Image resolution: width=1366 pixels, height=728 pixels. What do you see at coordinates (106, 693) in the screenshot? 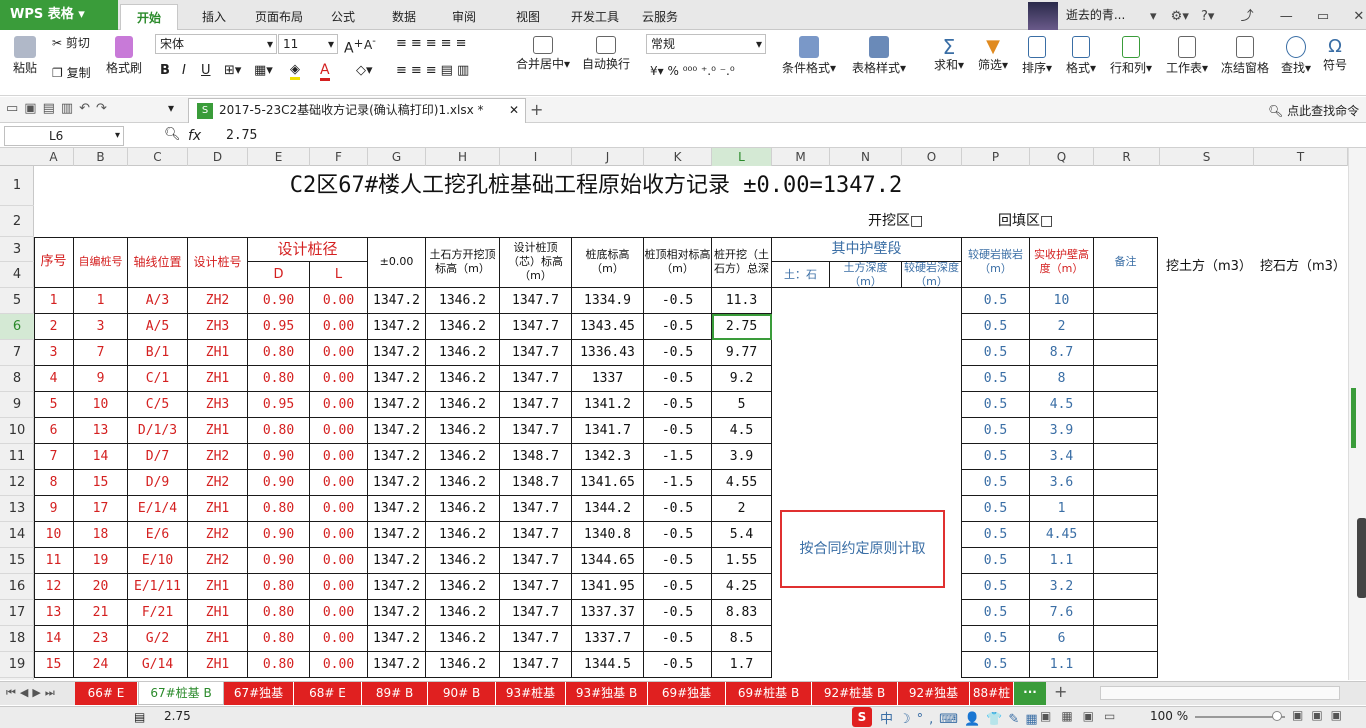
I see `sheet-tab-0: 66# E` at bounding box center [106, 693].